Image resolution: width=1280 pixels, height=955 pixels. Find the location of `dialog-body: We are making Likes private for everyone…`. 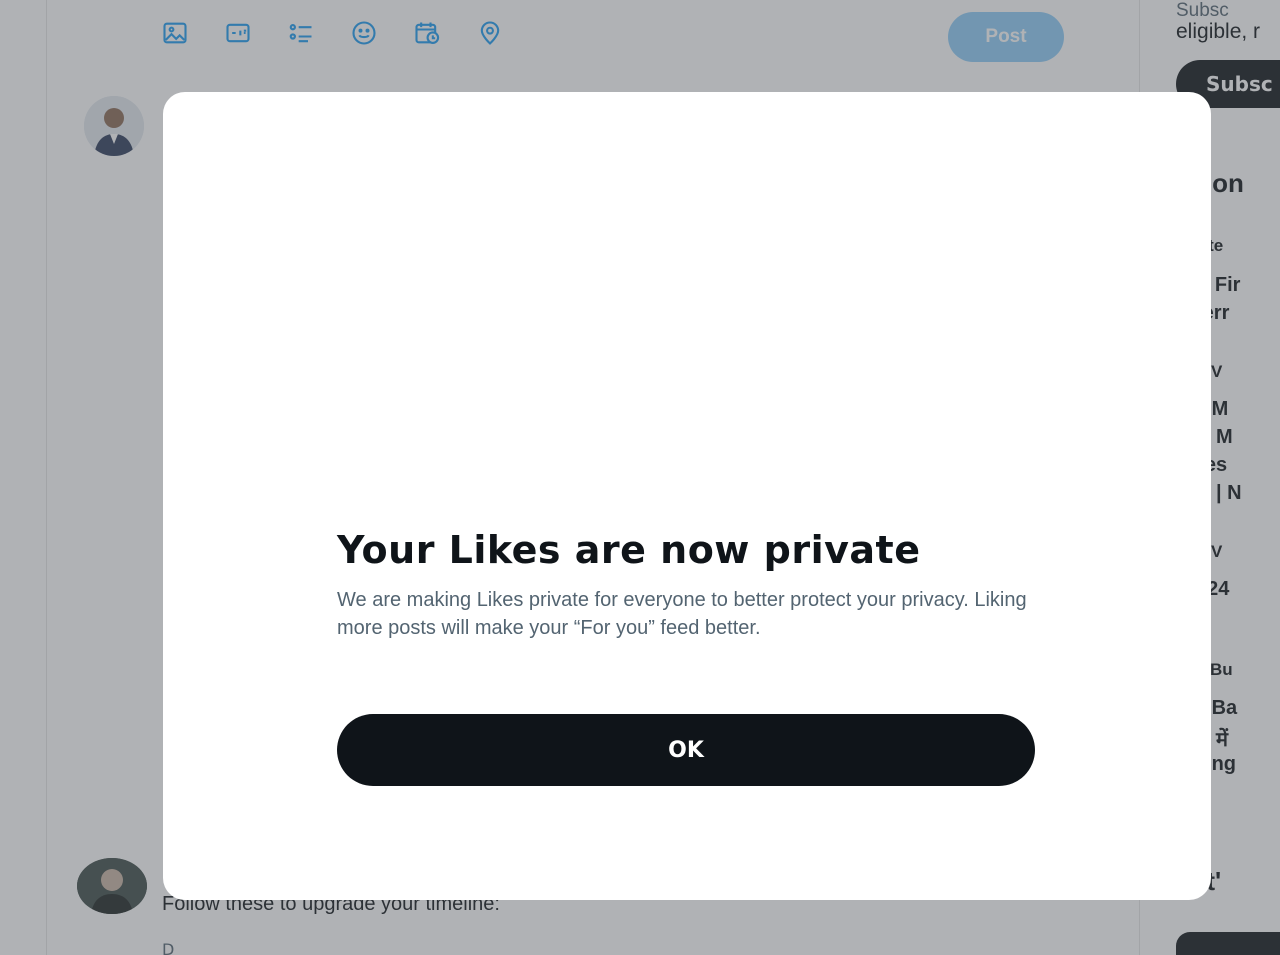

dialog-body: We are making Likes private for everyone… is located at coordinates (682, 614).